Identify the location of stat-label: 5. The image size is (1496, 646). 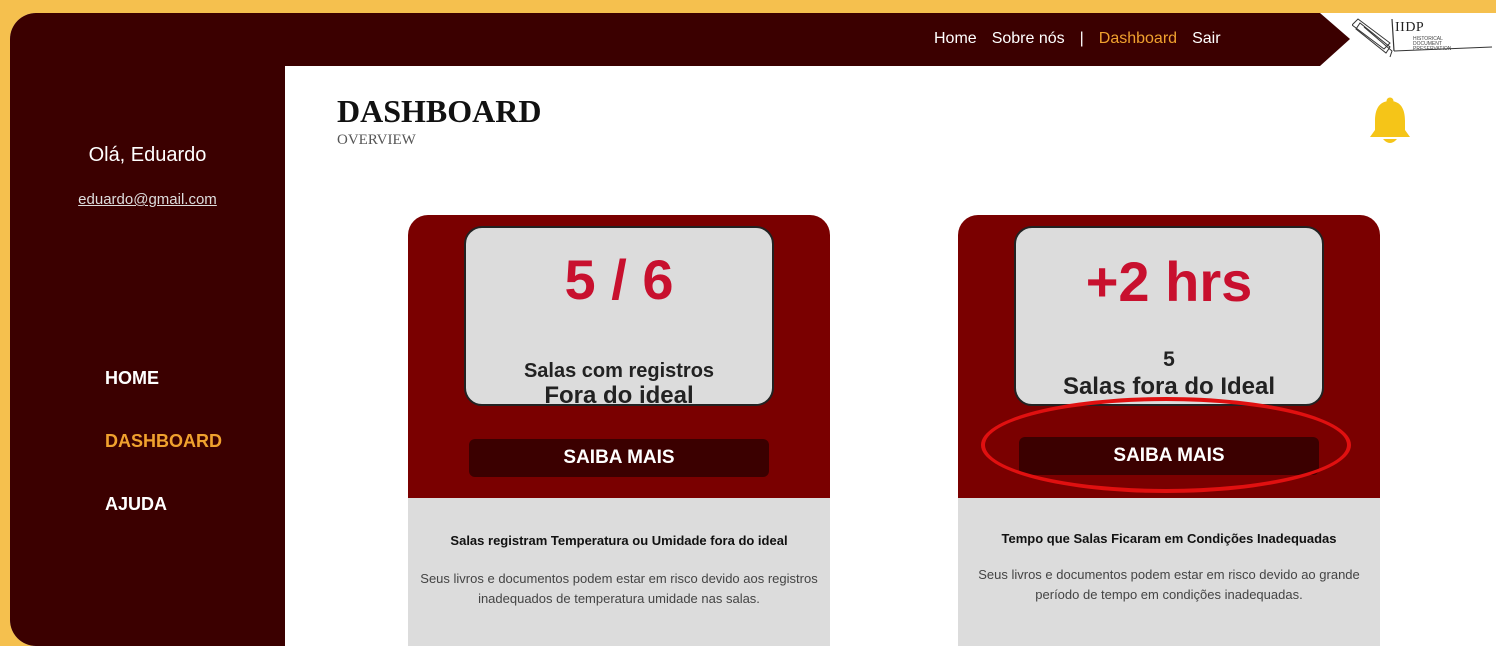
(1169, 359).